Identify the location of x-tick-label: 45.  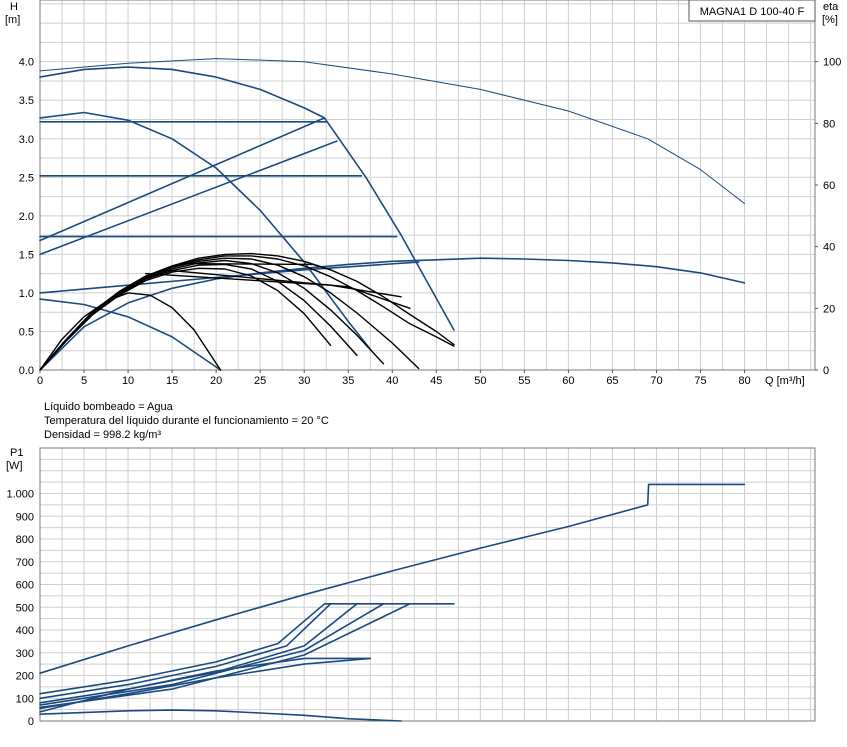
(436, 381).